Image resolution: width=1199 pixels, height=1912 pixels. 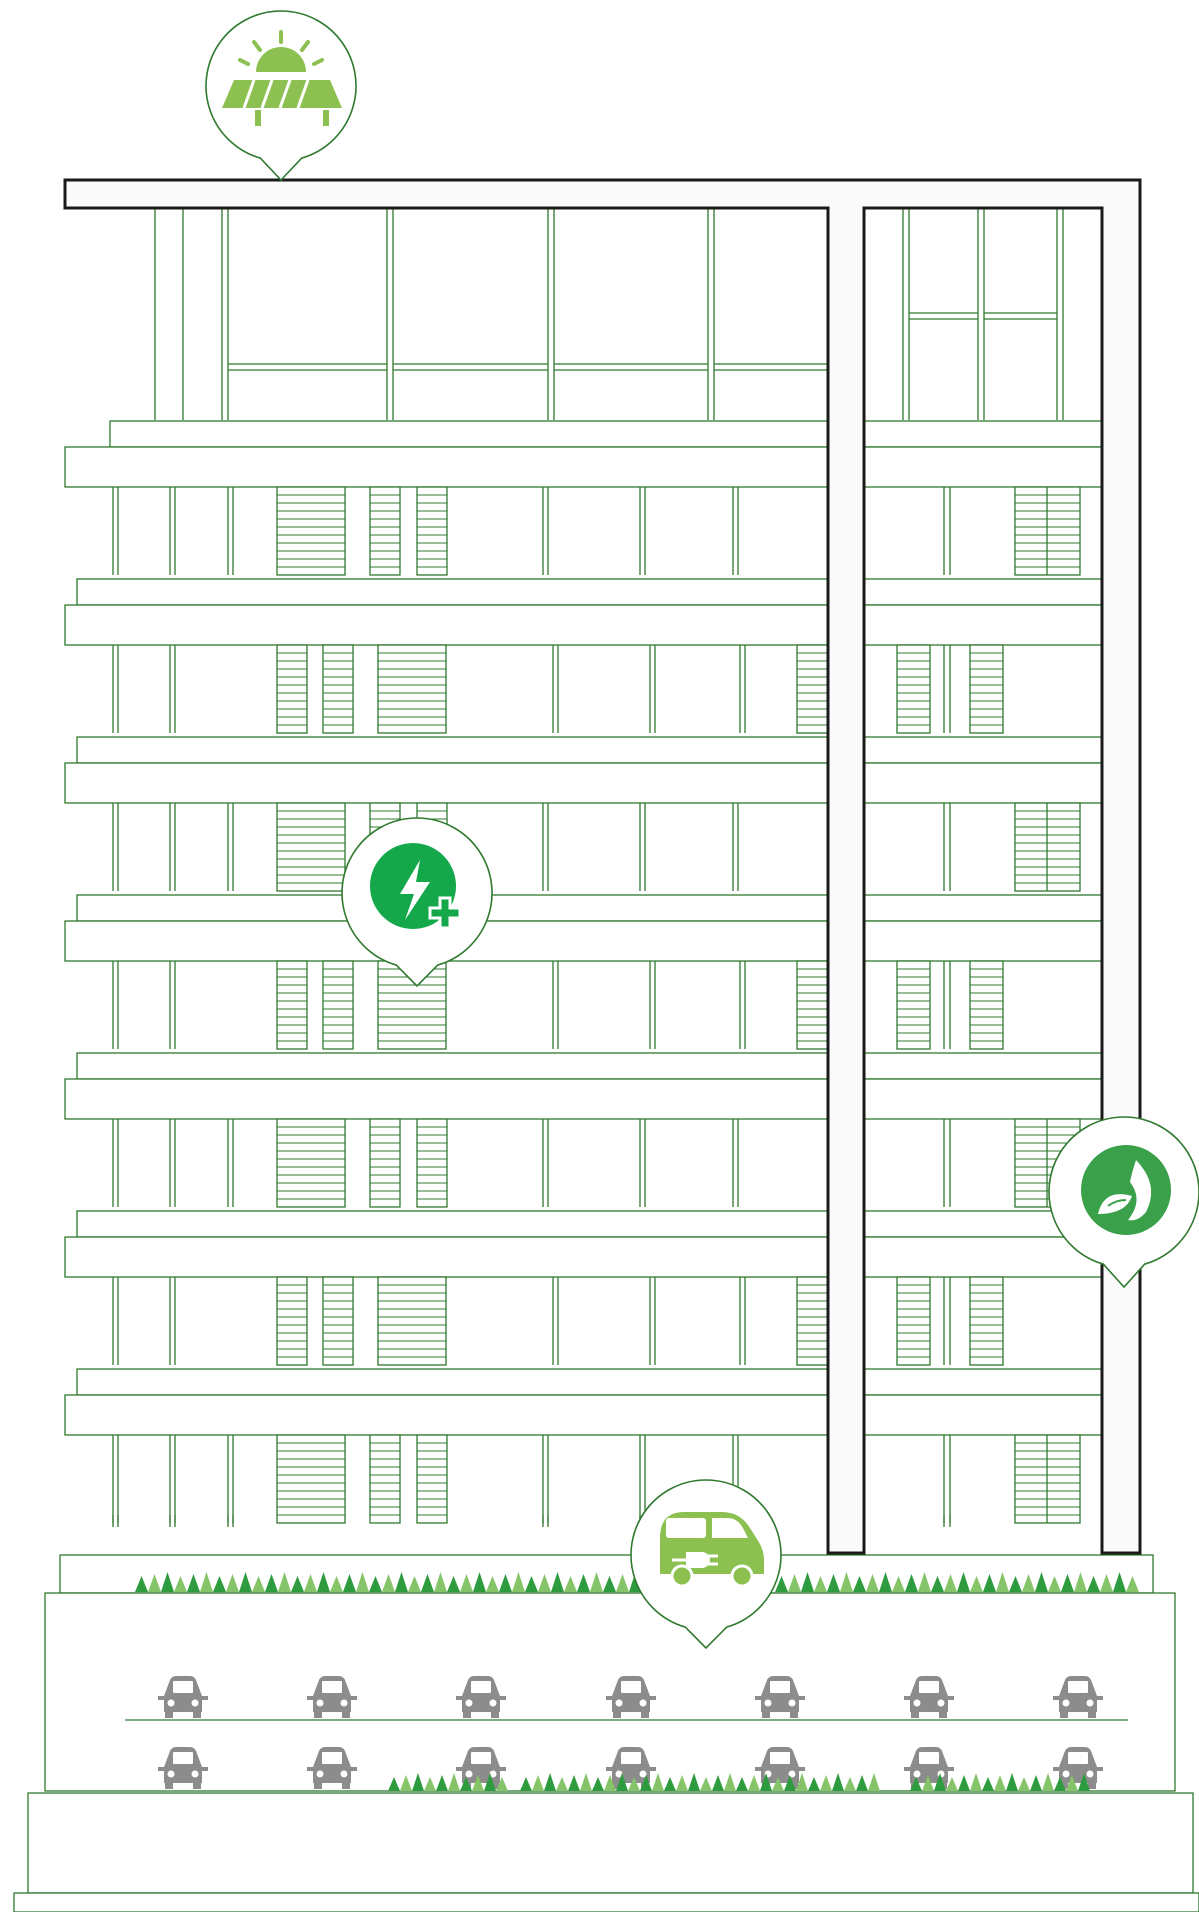 I want to click on ground-line, so click(x=606, y=1902).